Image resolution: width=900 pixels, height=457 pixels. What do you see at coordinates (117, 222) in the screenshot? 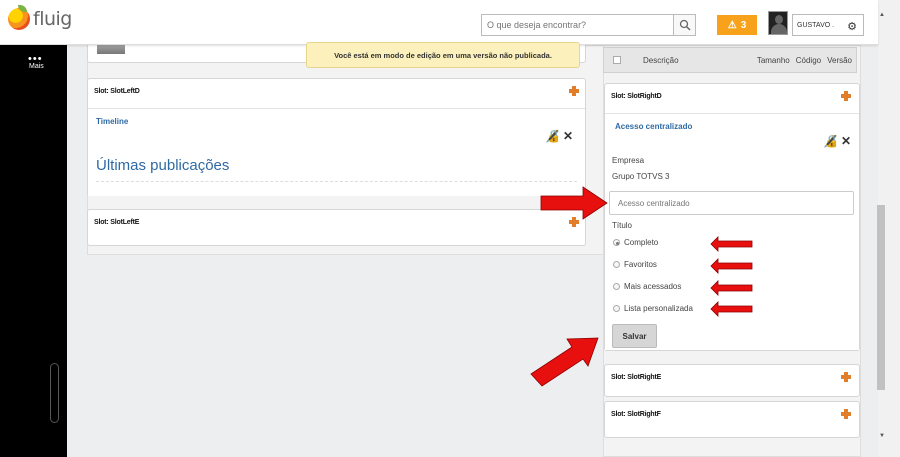
I see `slot-title: Slot: SlotLeftE` at bounding box center [117, 222].